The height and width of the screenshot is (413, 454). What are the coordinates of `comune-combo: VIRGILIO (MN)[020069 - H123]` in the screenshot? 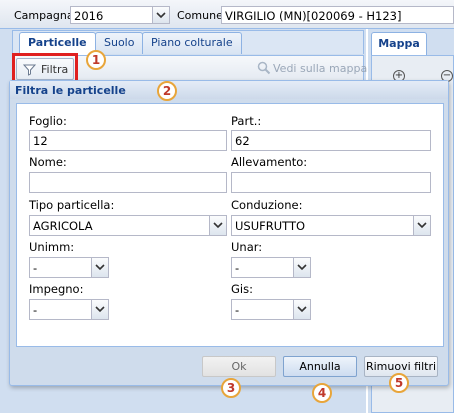 It's located at (337, 15).